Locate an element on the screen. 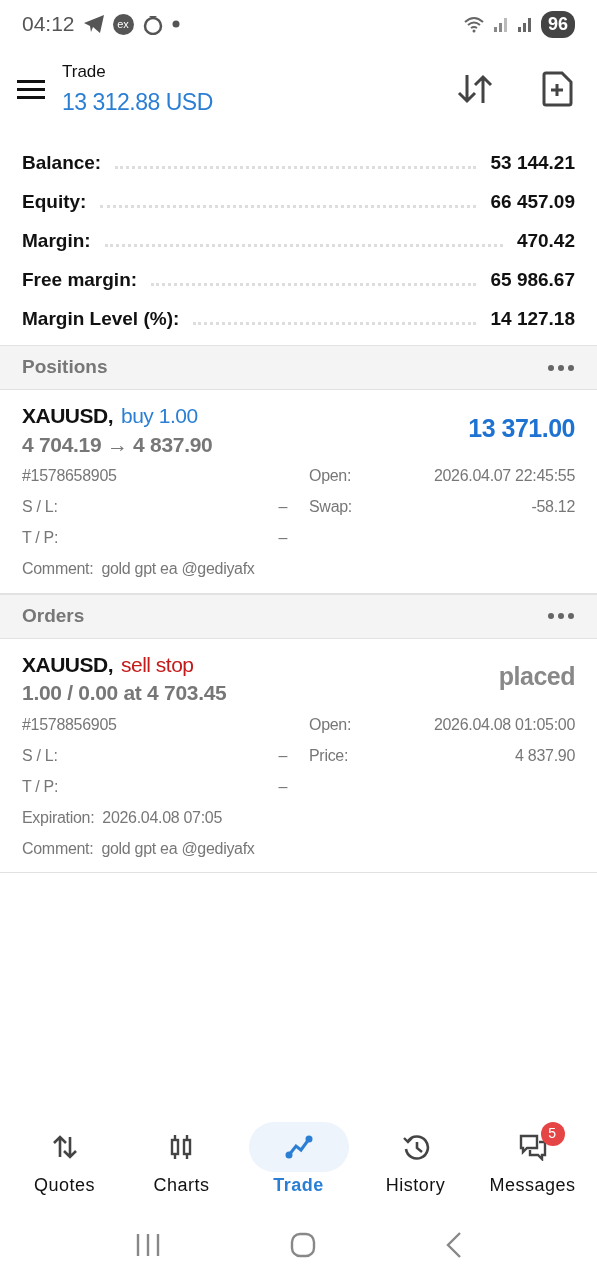 Image resolution: width=597 pixels, height=1280 pixels. summary-value: 14 127.18 is located at coordinates (532, 318).